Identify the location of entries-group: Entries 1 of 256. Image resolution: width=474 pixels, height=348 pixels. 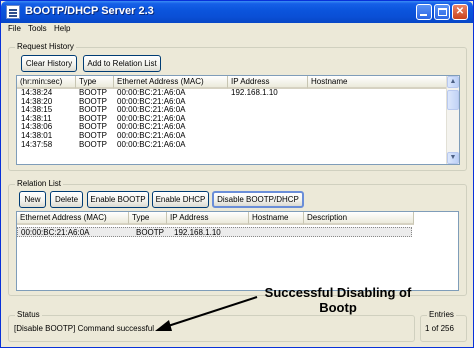
(443, 326).